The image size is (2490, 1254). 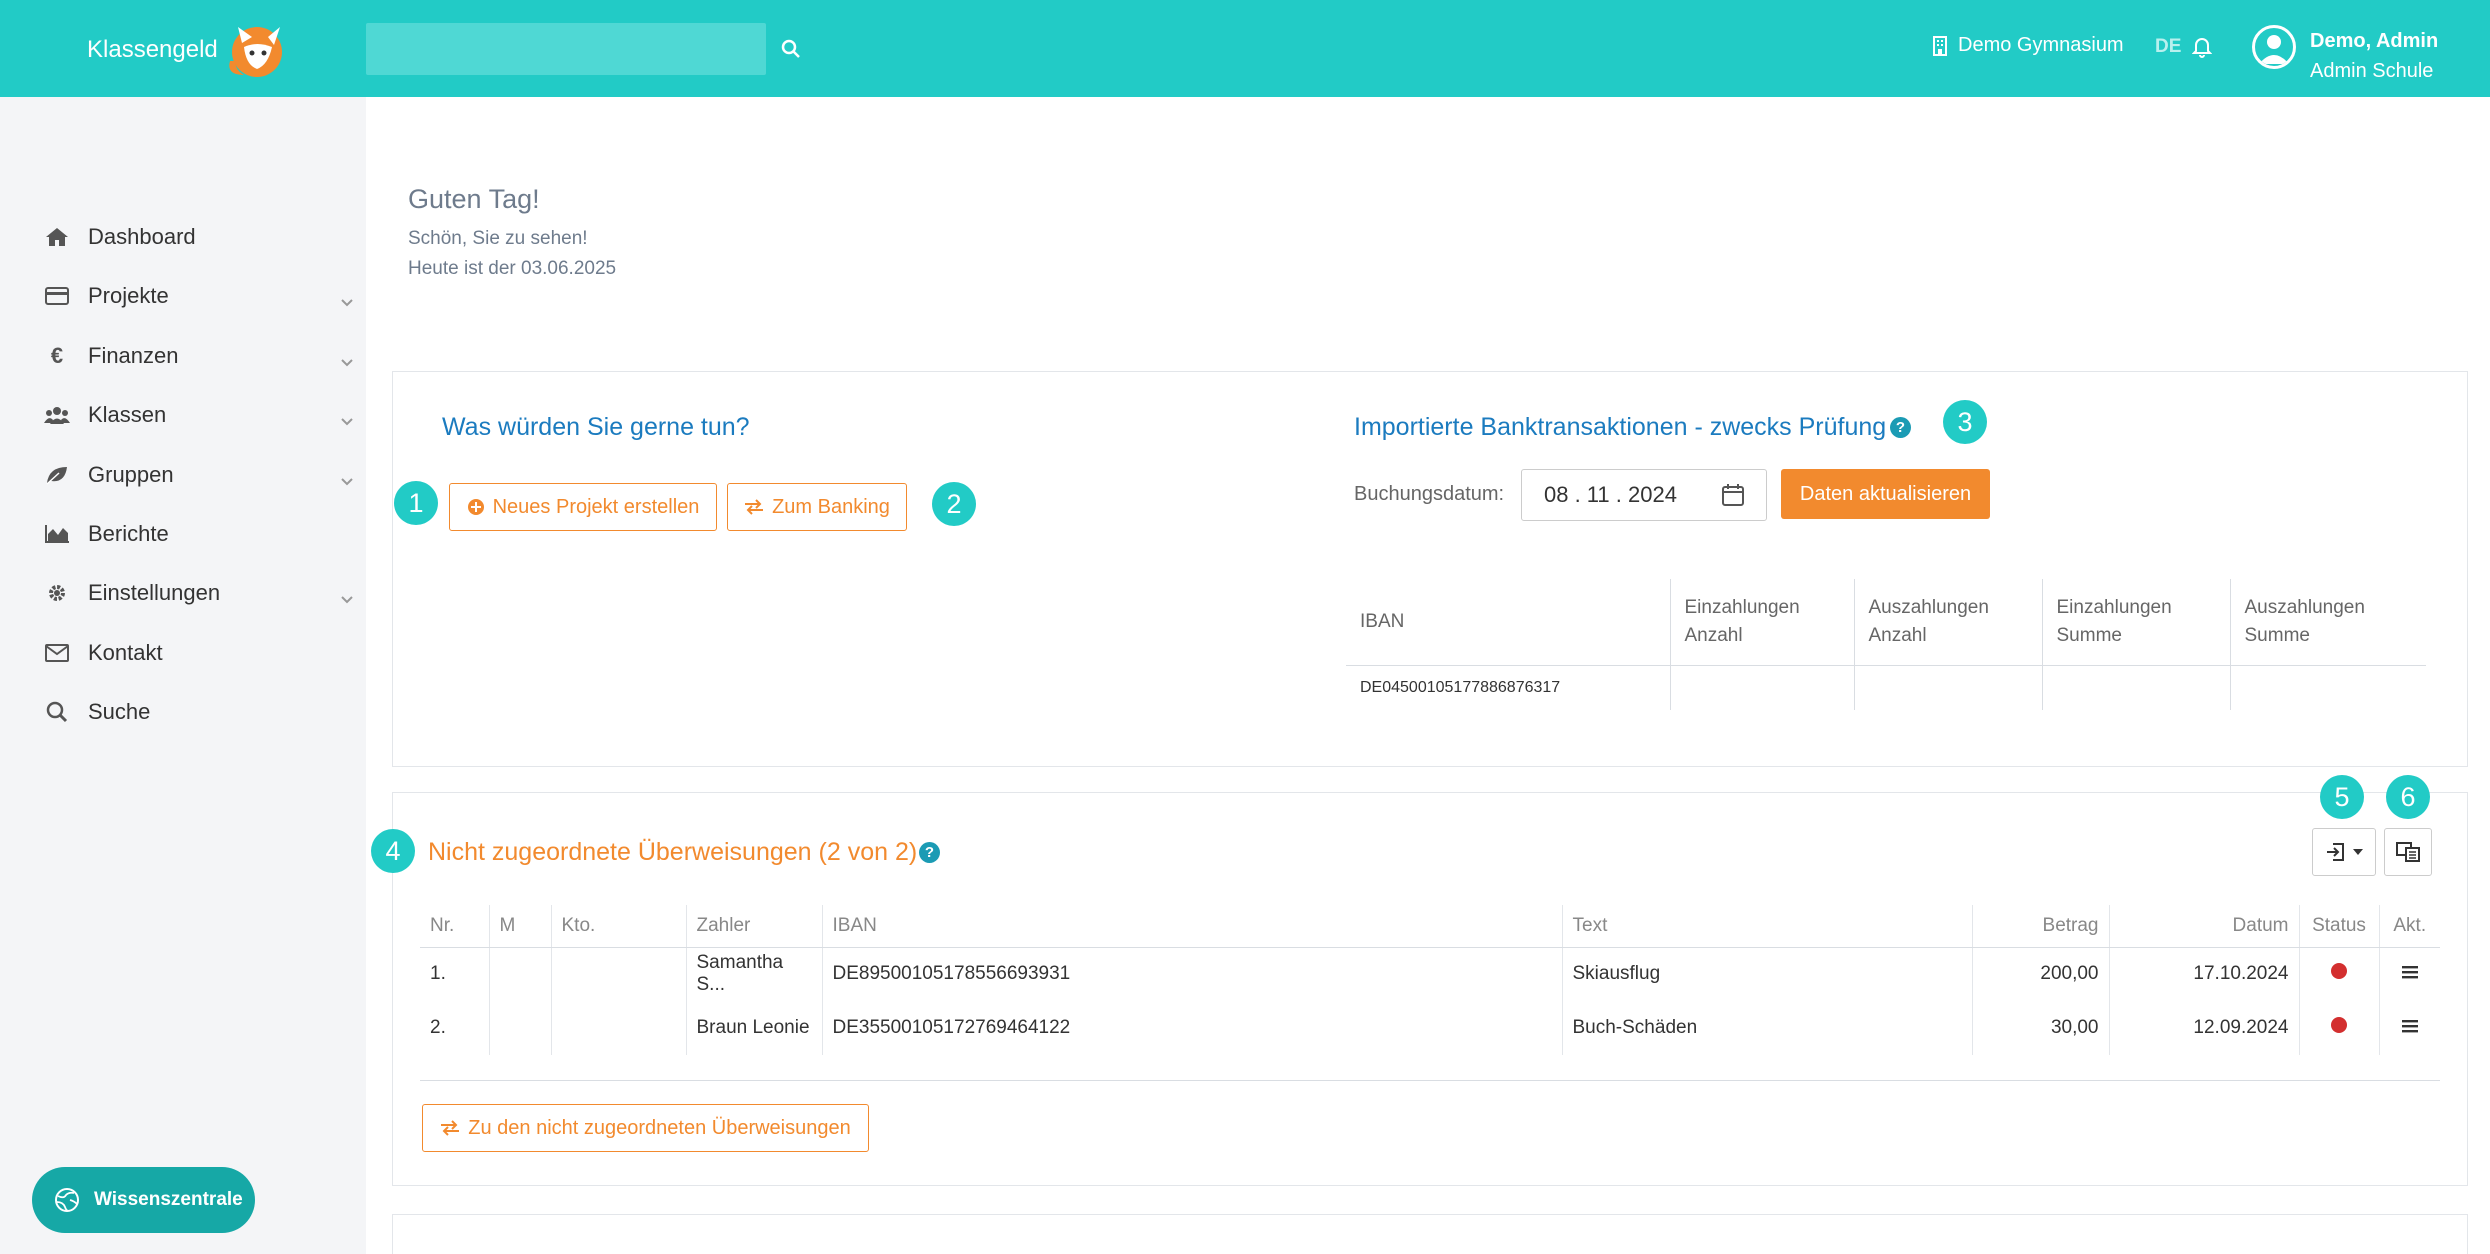 What do you see at coordinates (416, 503) in the screenshot?
I see `step-badge: 1` at bounding box center [416, 503].